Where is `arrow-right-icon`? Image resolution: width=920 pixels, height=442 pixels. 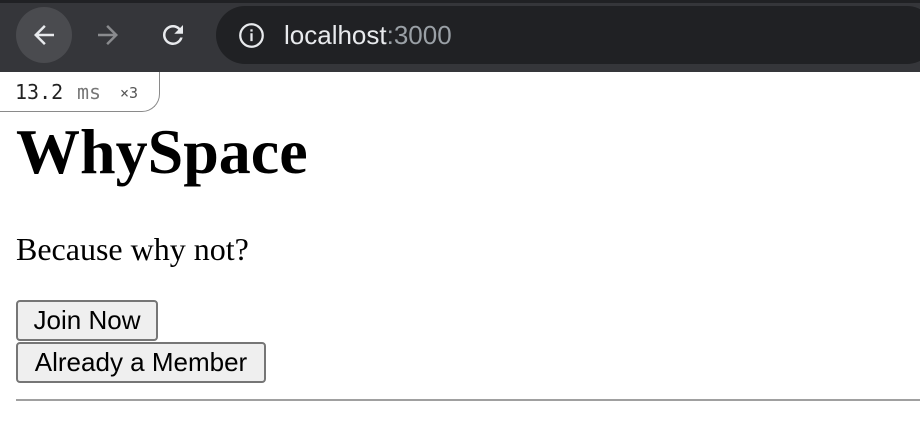 arrow-right-icon is located at coordinates (108, 35).